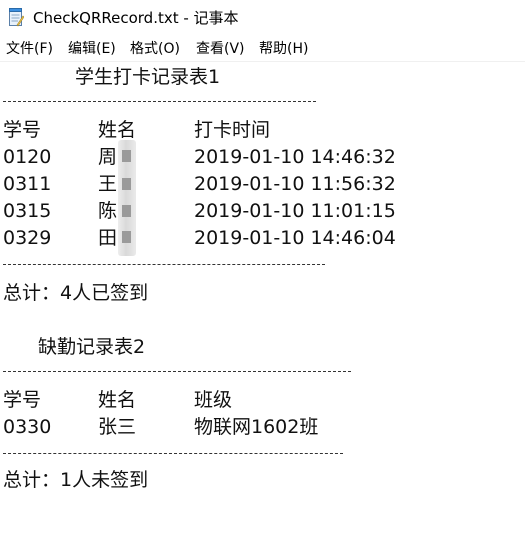 The width and height of the screenshot is (525, 538). I want to click on record1-row-name: 王, so click(108, 184).